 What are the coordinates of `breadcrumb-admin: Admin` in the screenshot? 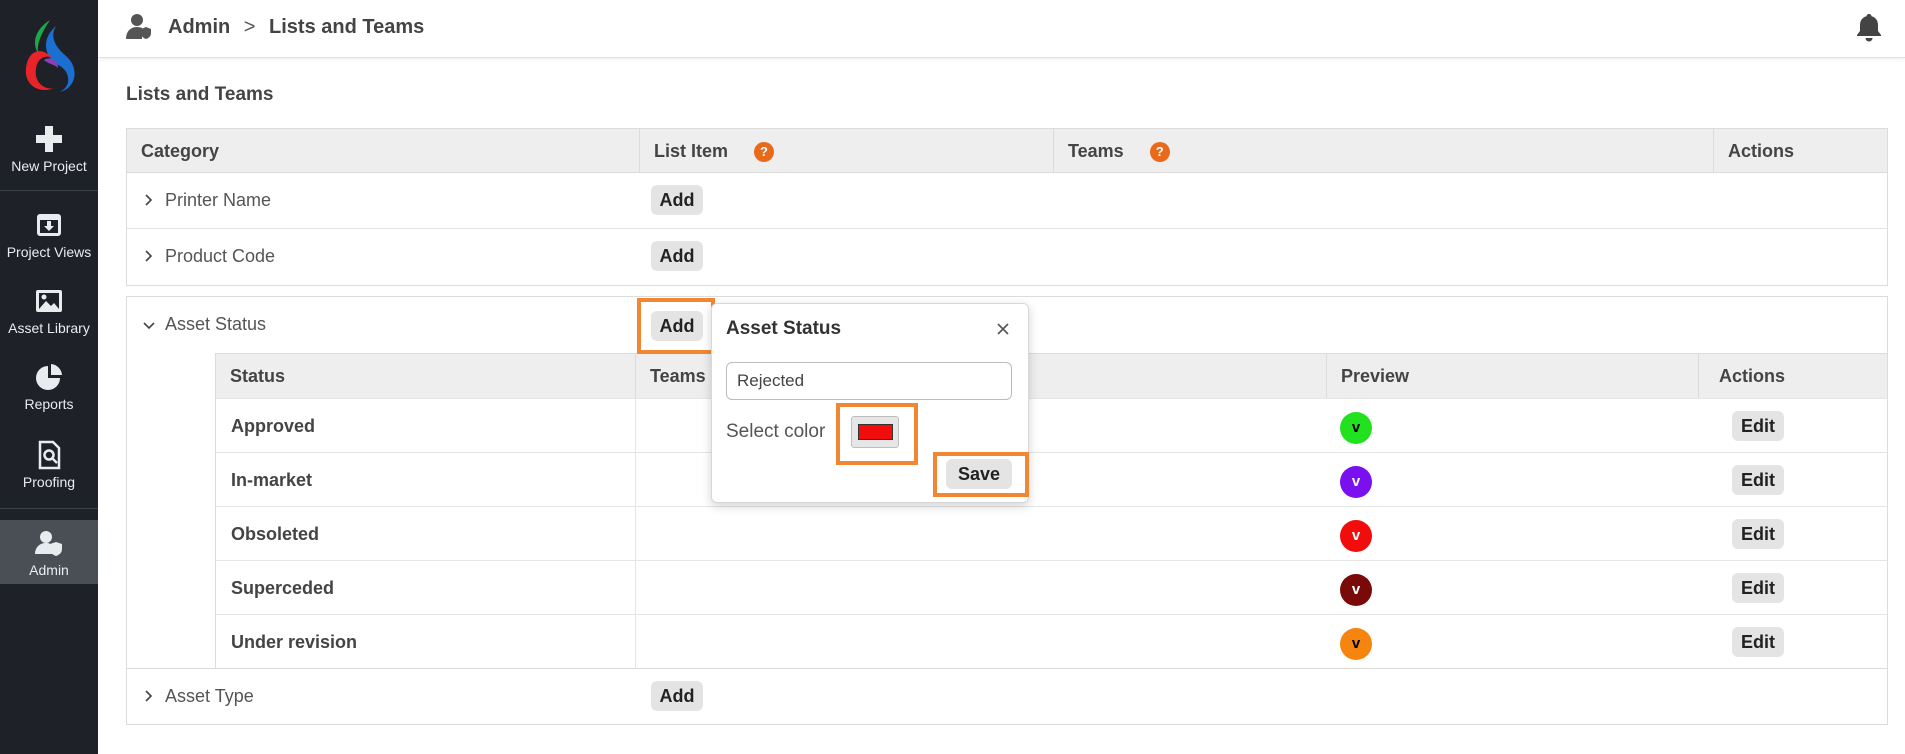 It's located at (199, 27).